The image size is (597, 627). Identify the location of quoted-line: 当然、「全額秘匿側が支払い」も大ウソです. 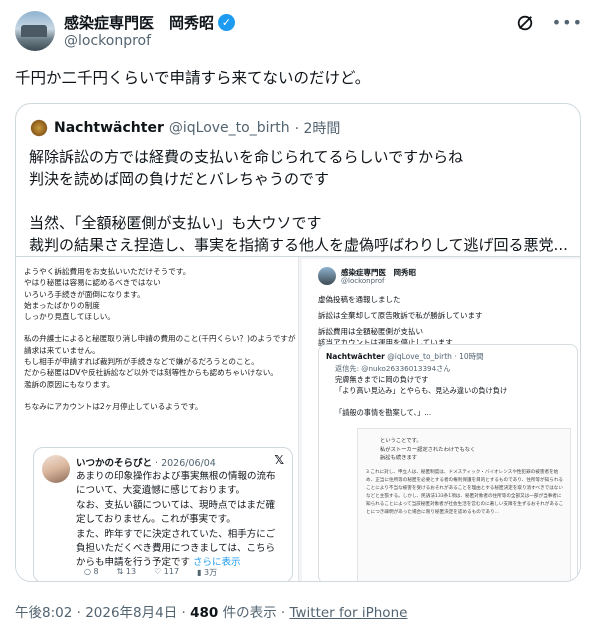
(175, 223).